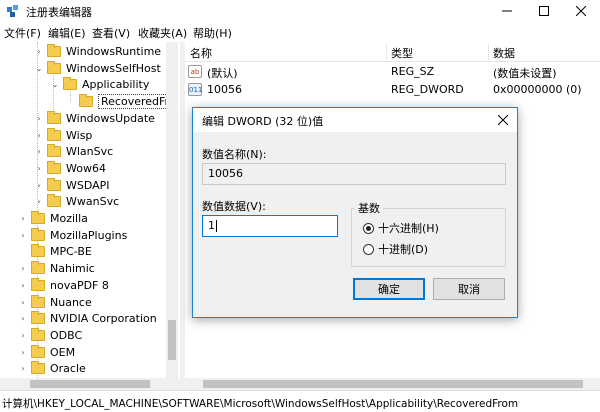  I want to click on tree-node: › WlanSvc, so click(73, 151).